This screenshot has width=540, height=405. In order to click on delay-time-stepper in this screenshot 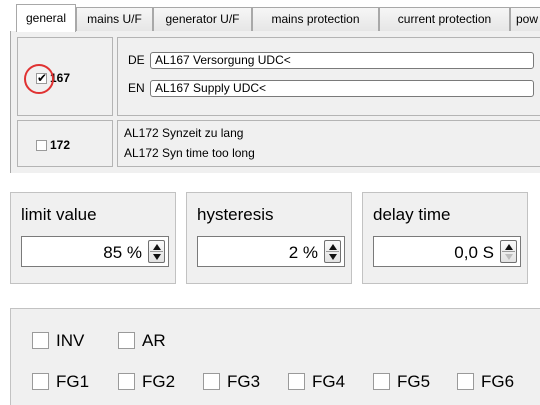, I will do `click(508, 251)`.